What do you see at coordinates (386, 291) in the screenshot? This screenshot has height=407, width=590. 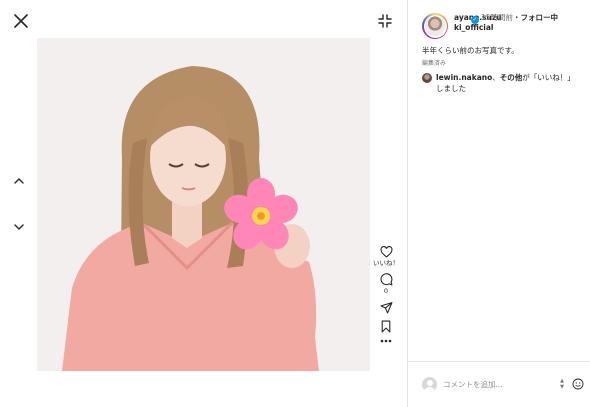 I see `comment-count: 0` at bounding box center [386, 291].